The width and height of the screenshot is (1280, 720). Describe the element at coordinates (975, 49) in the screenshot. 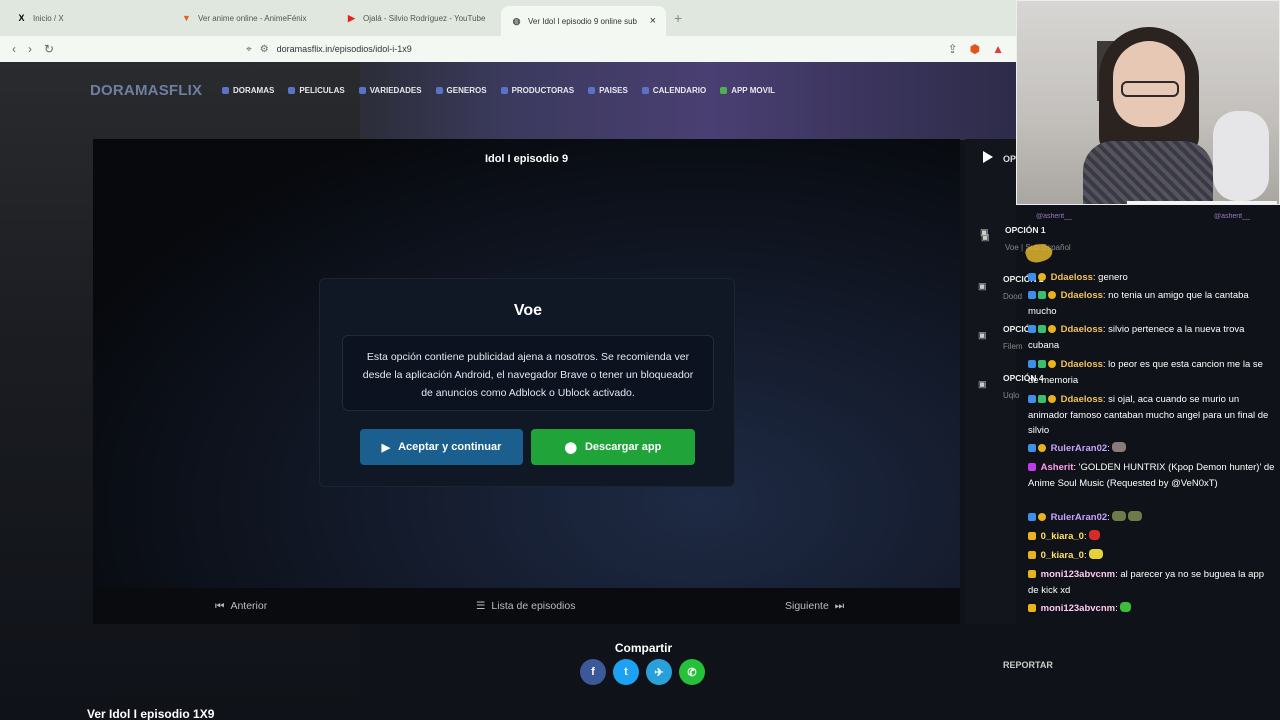

I see `brave-shield-icon: ⬢` at that location.